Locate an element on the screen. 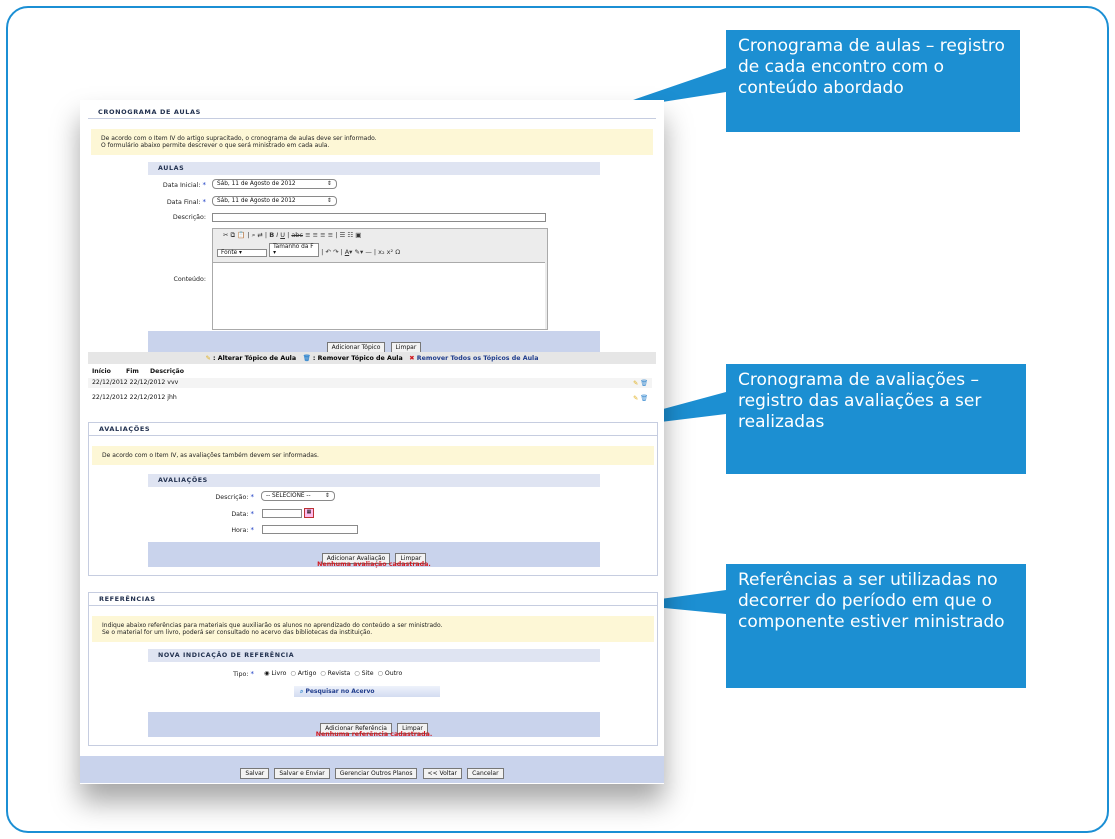  box-title: Avaliações is located at coordinates (374, 480).